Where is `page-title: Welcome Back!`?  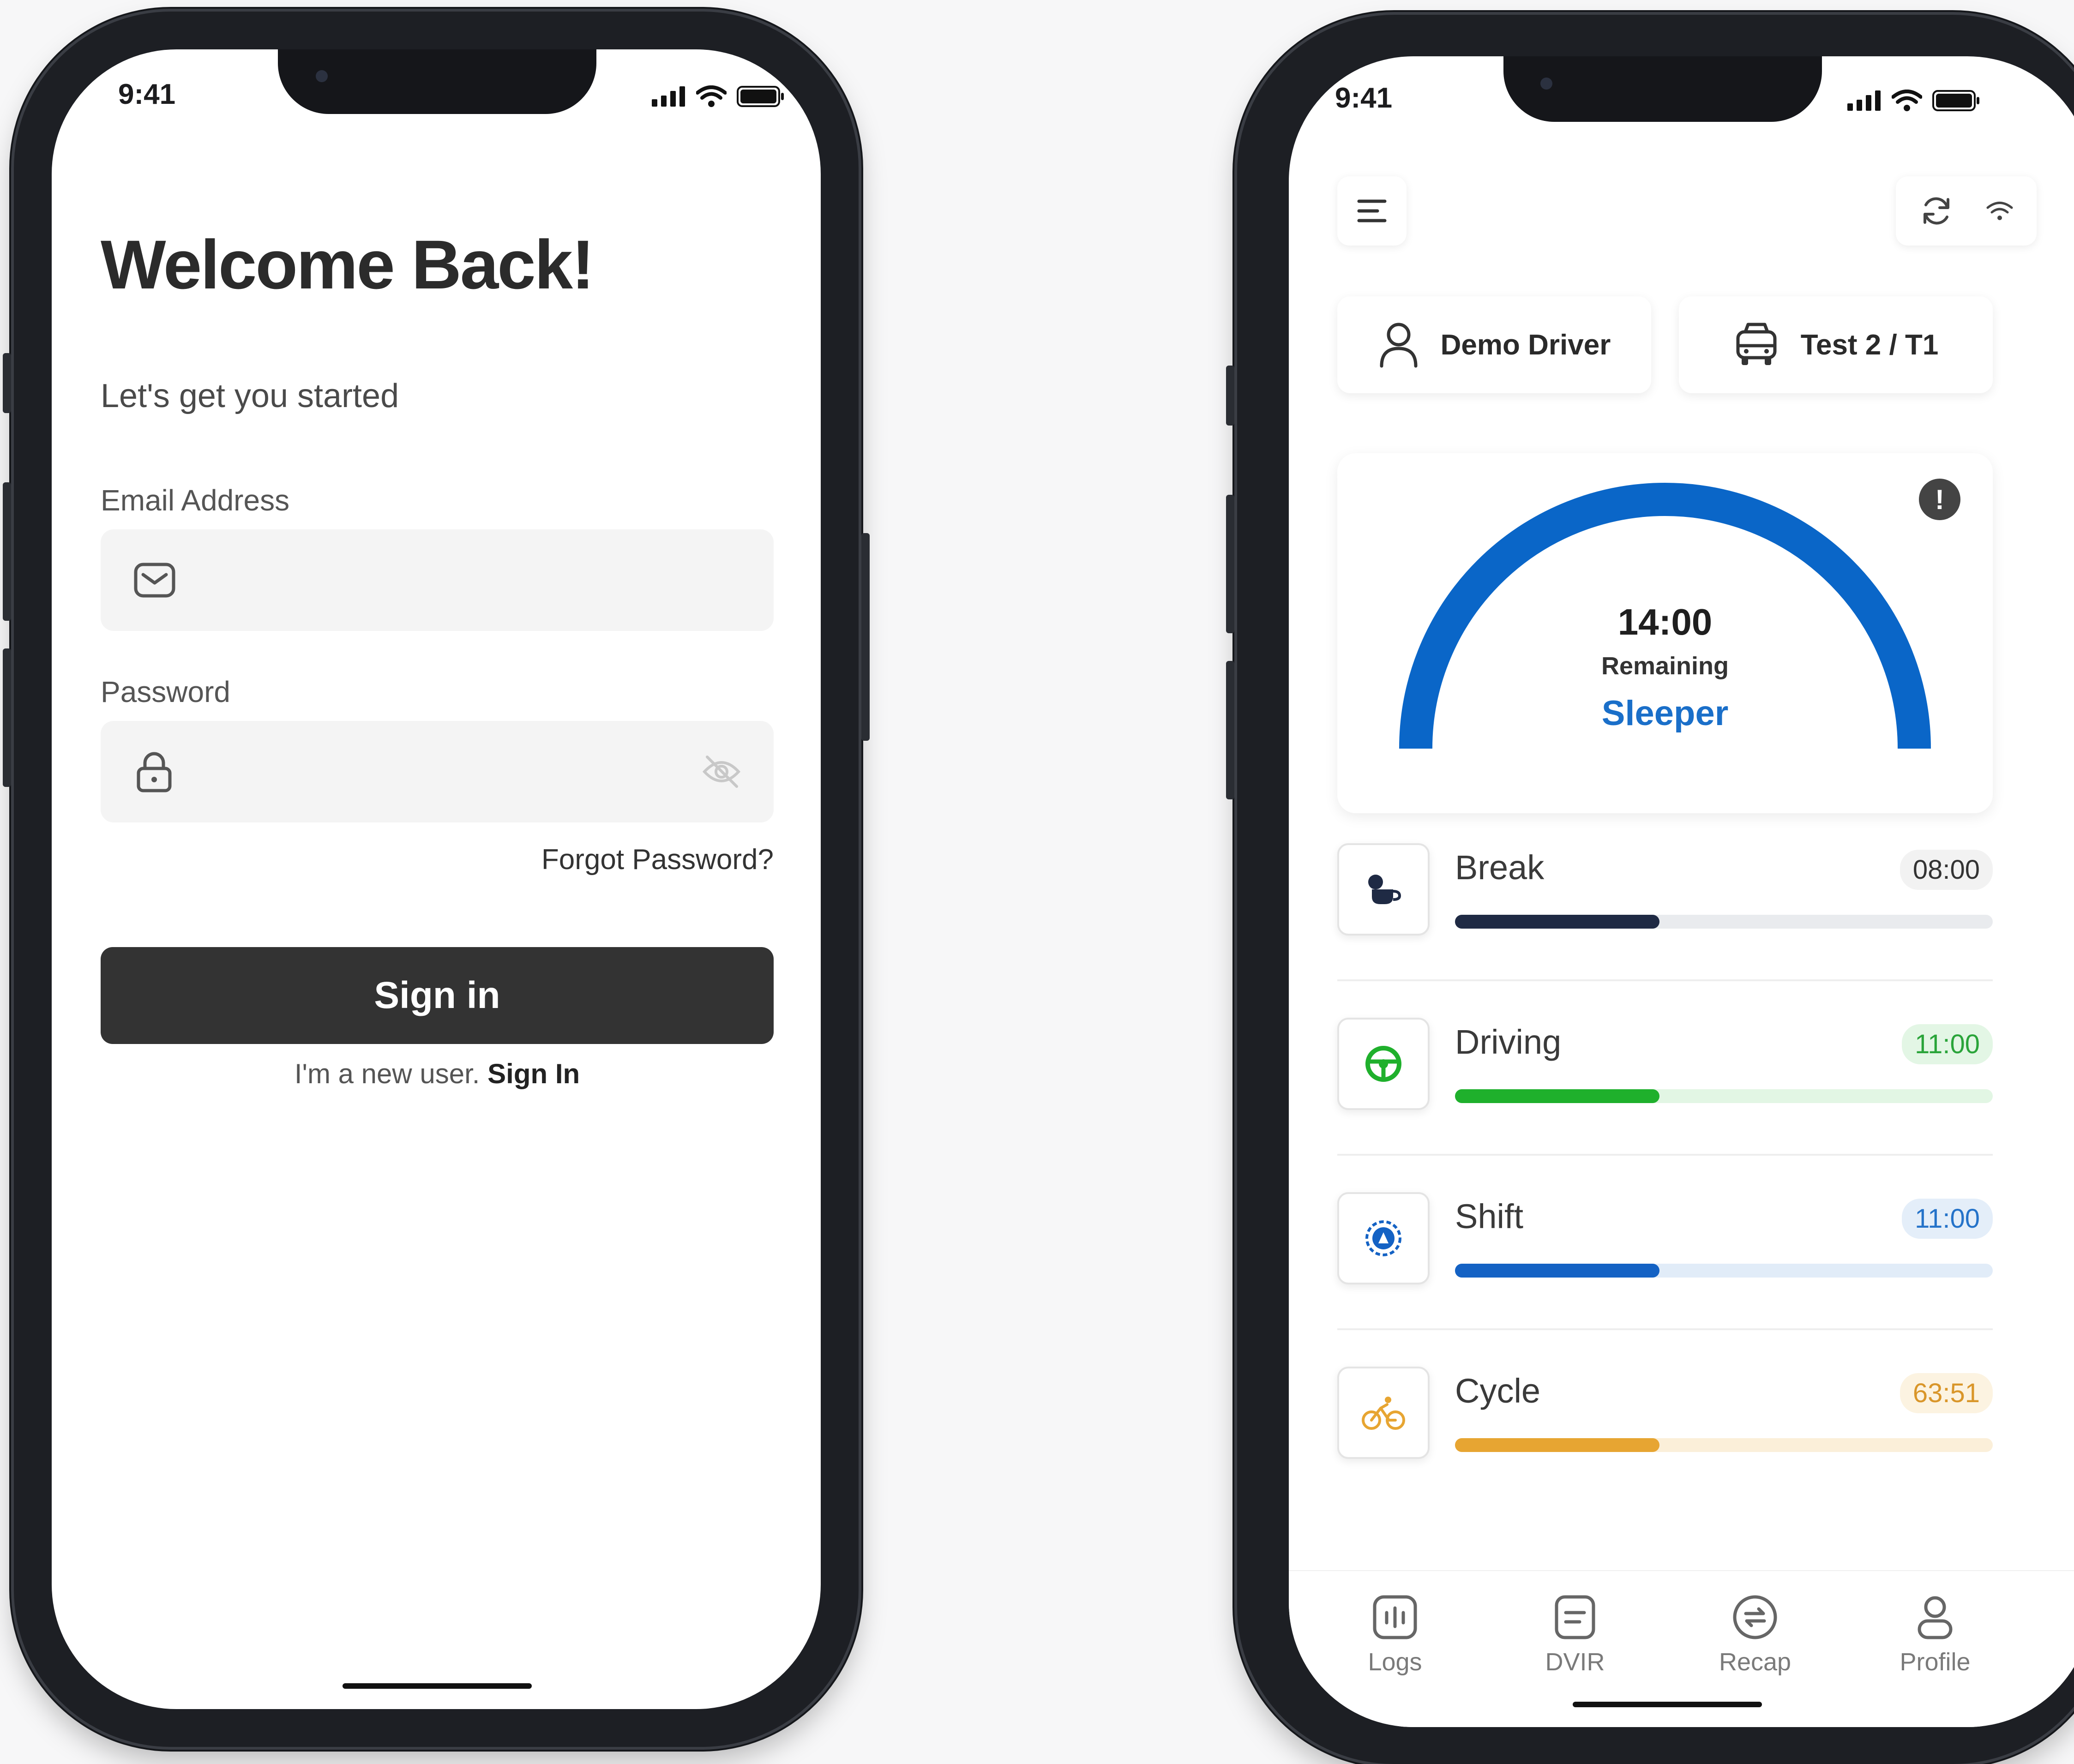
page-title: Welcome Back! is located at coordinates (348, 264).